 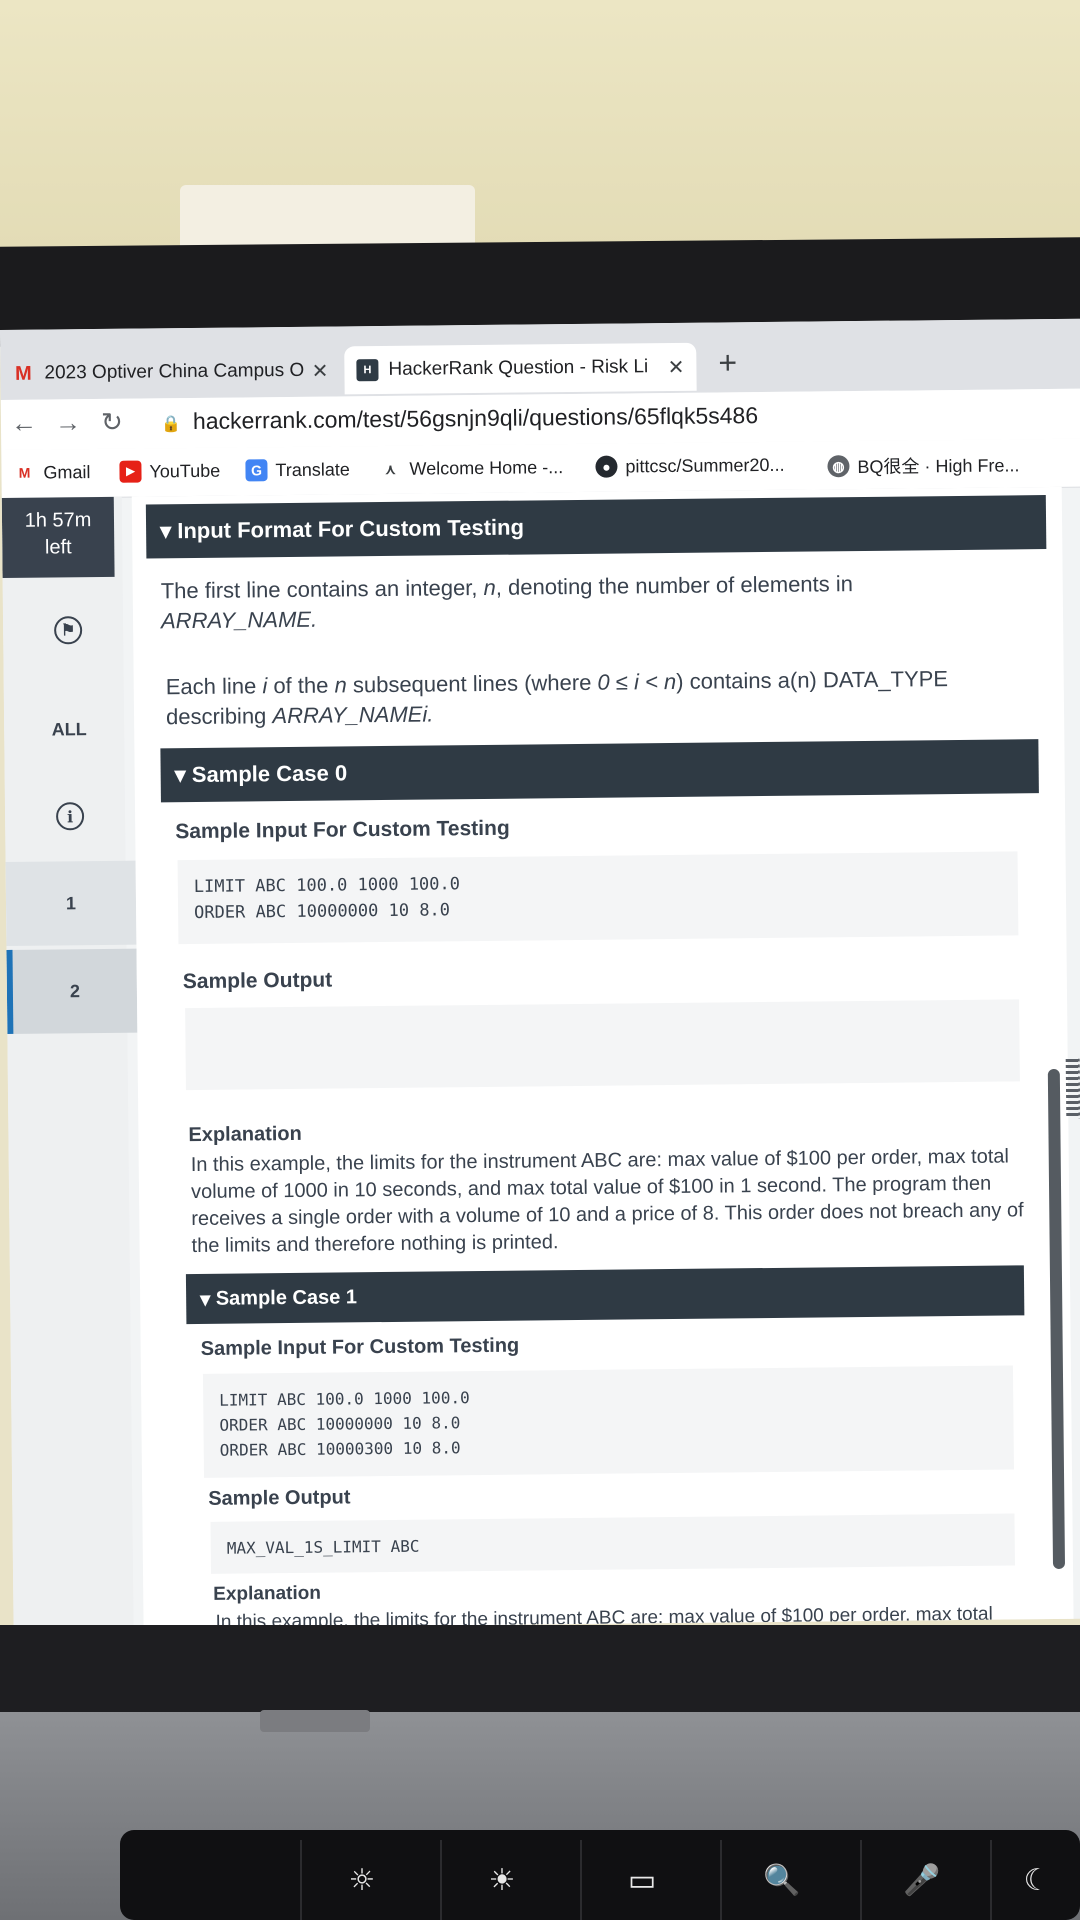 I want to click on laptop-bezel-bottom, so click(x=540, y=1670).